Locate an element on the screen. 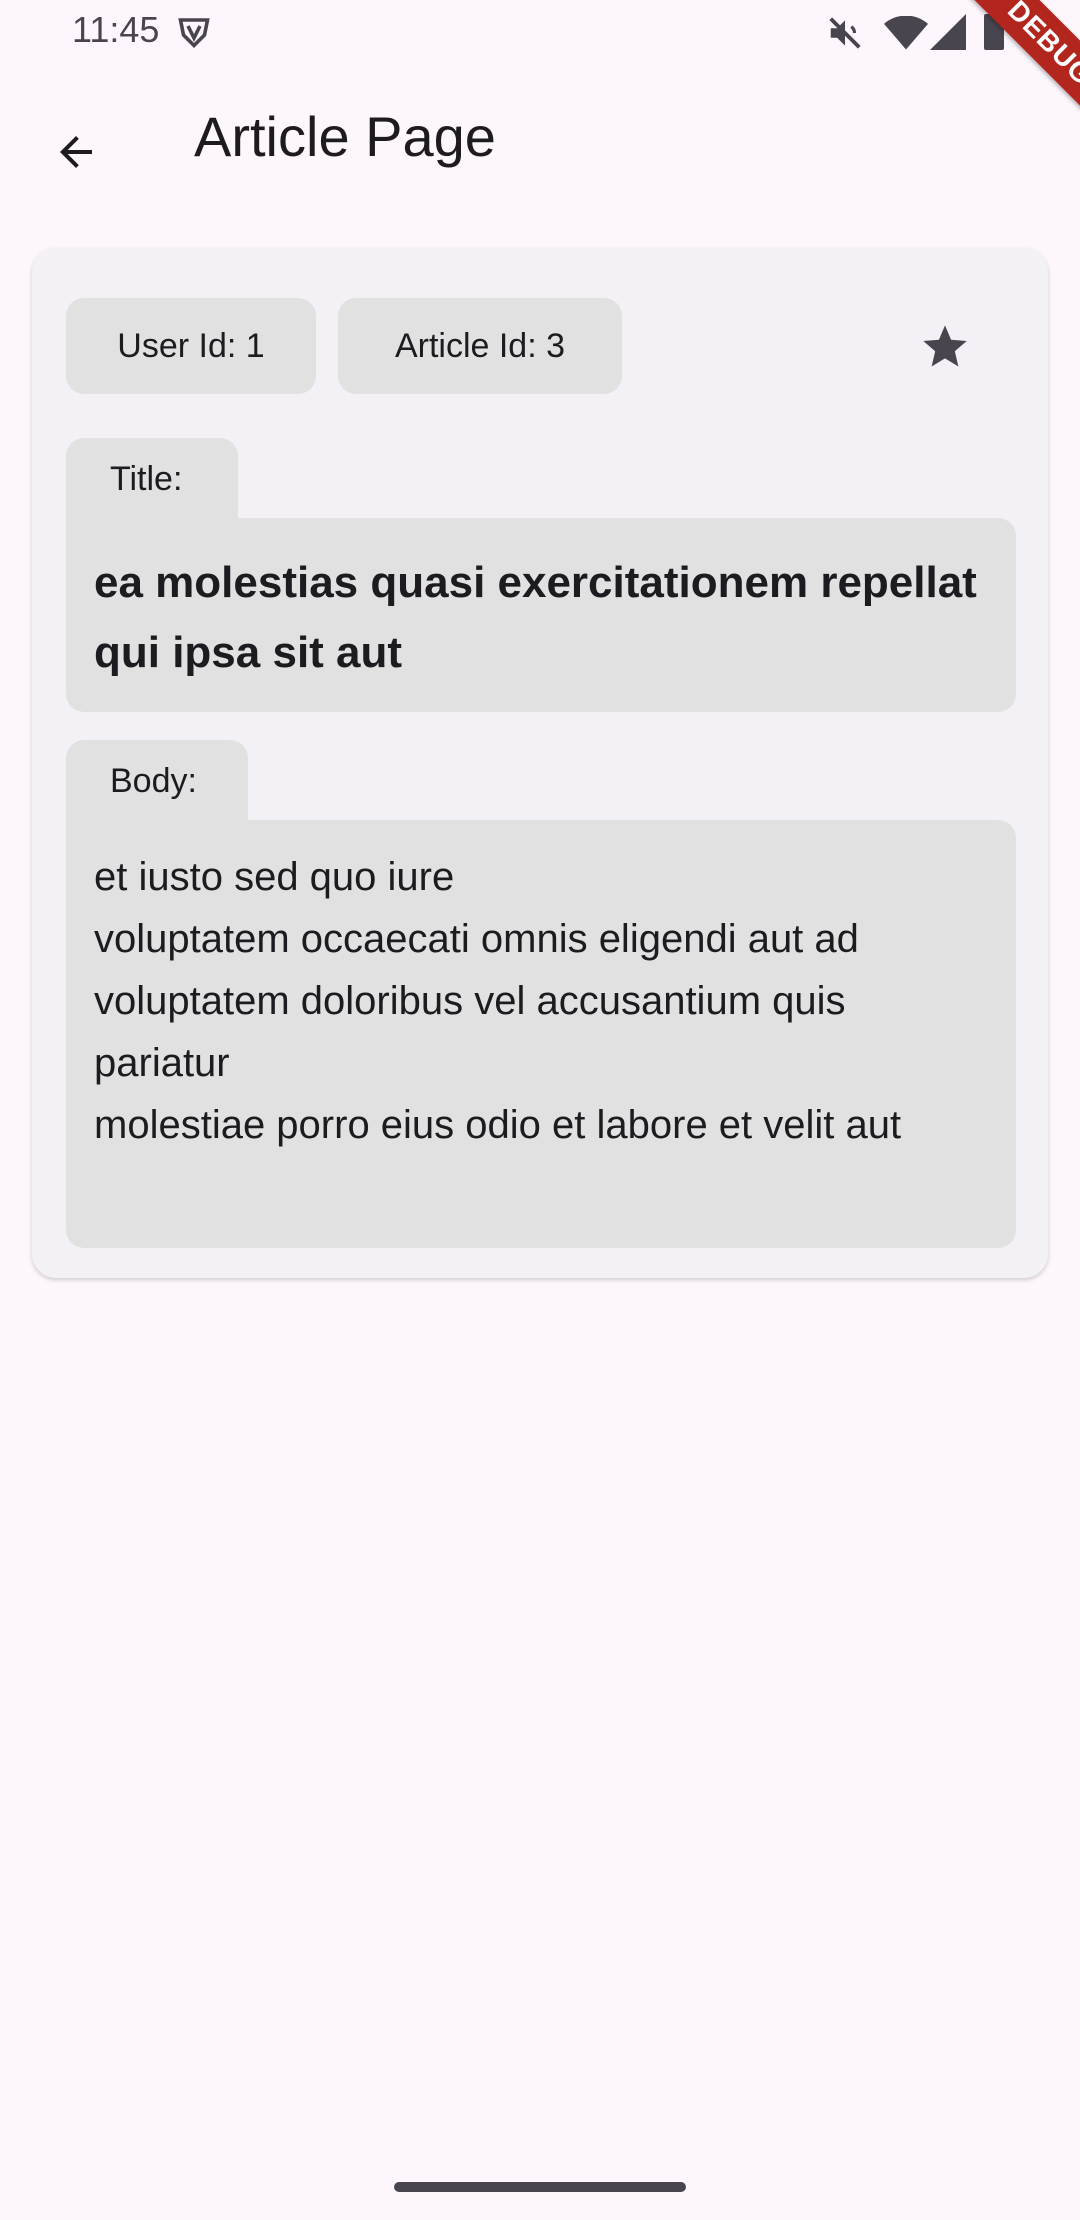  page-title: Article Page is located at coordinates (345, 136).